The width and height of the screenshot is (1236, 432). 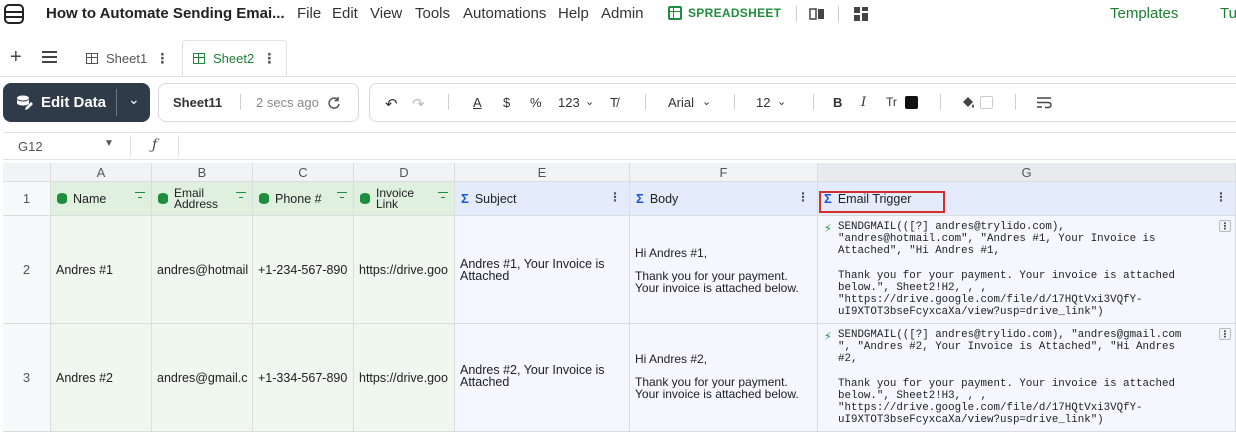 I want to click on cell-a2: Andres #1, so click(x=101, y=270).